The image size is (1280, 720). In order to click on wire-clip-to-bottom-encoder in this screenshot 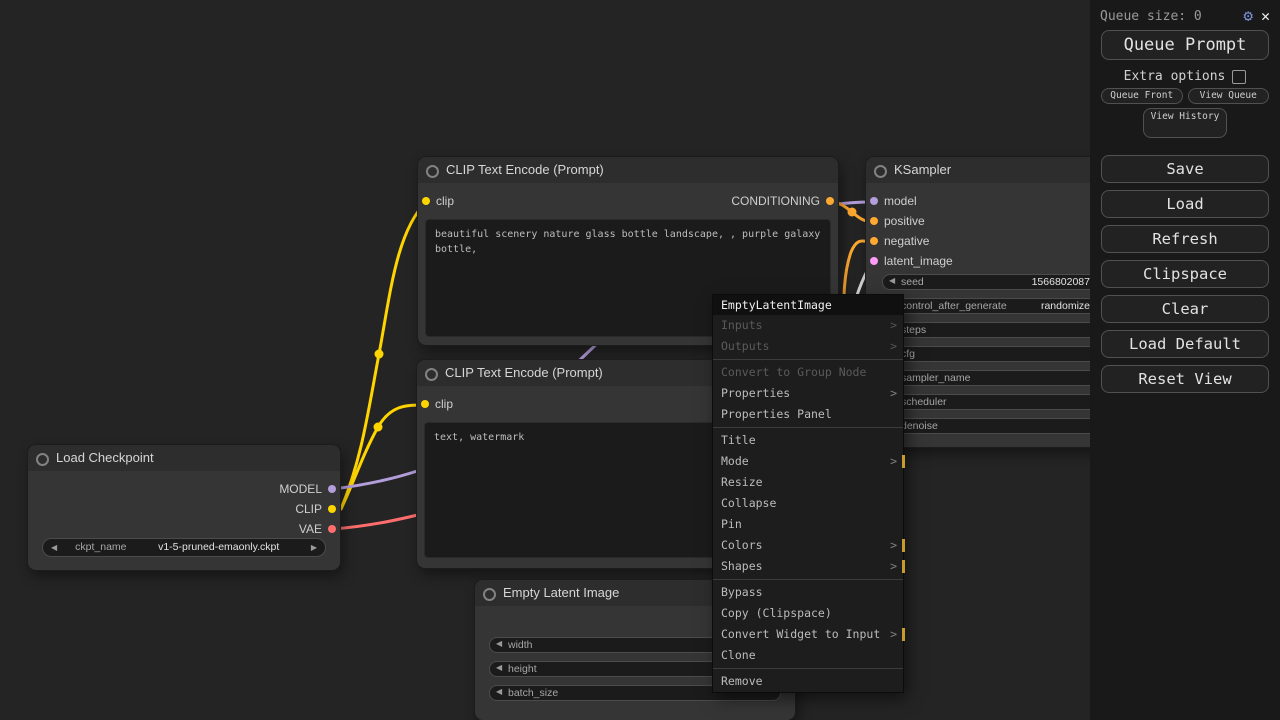, I will do `click(382, 457)`.